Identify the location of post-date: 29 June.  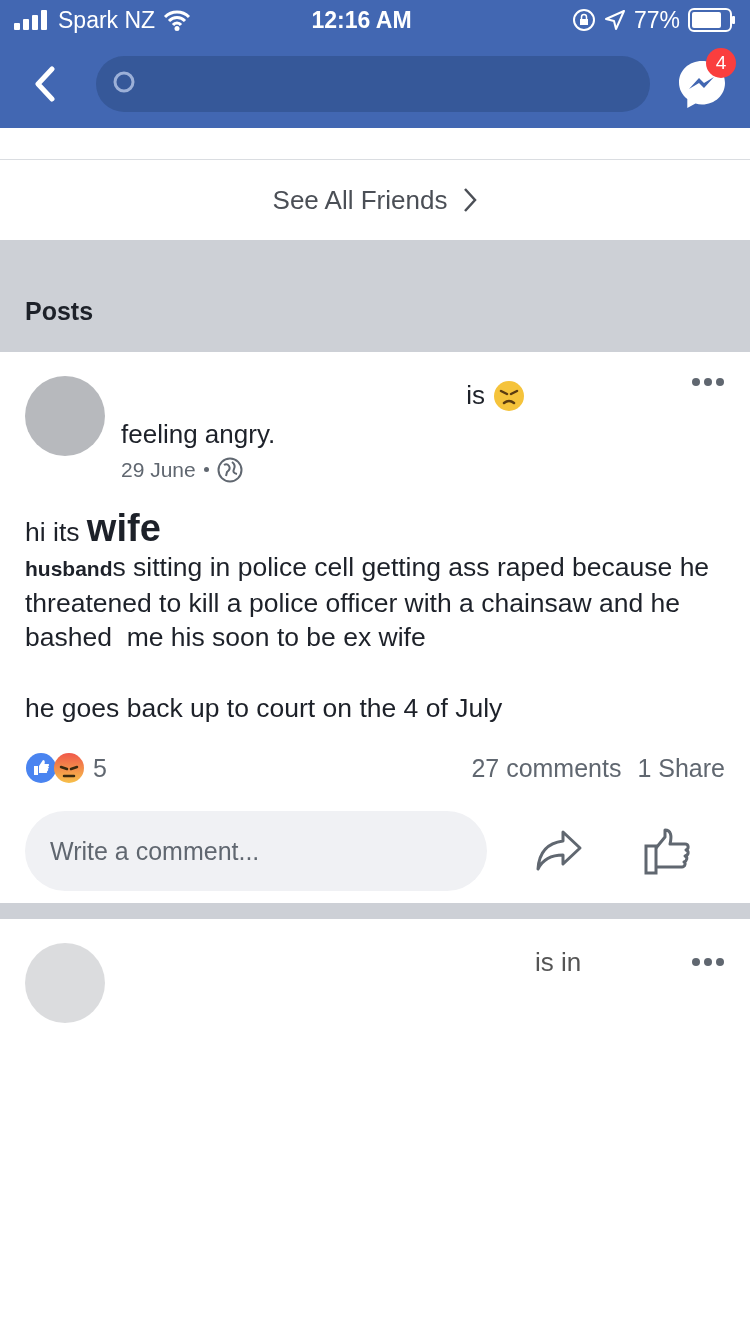
(158, 470).